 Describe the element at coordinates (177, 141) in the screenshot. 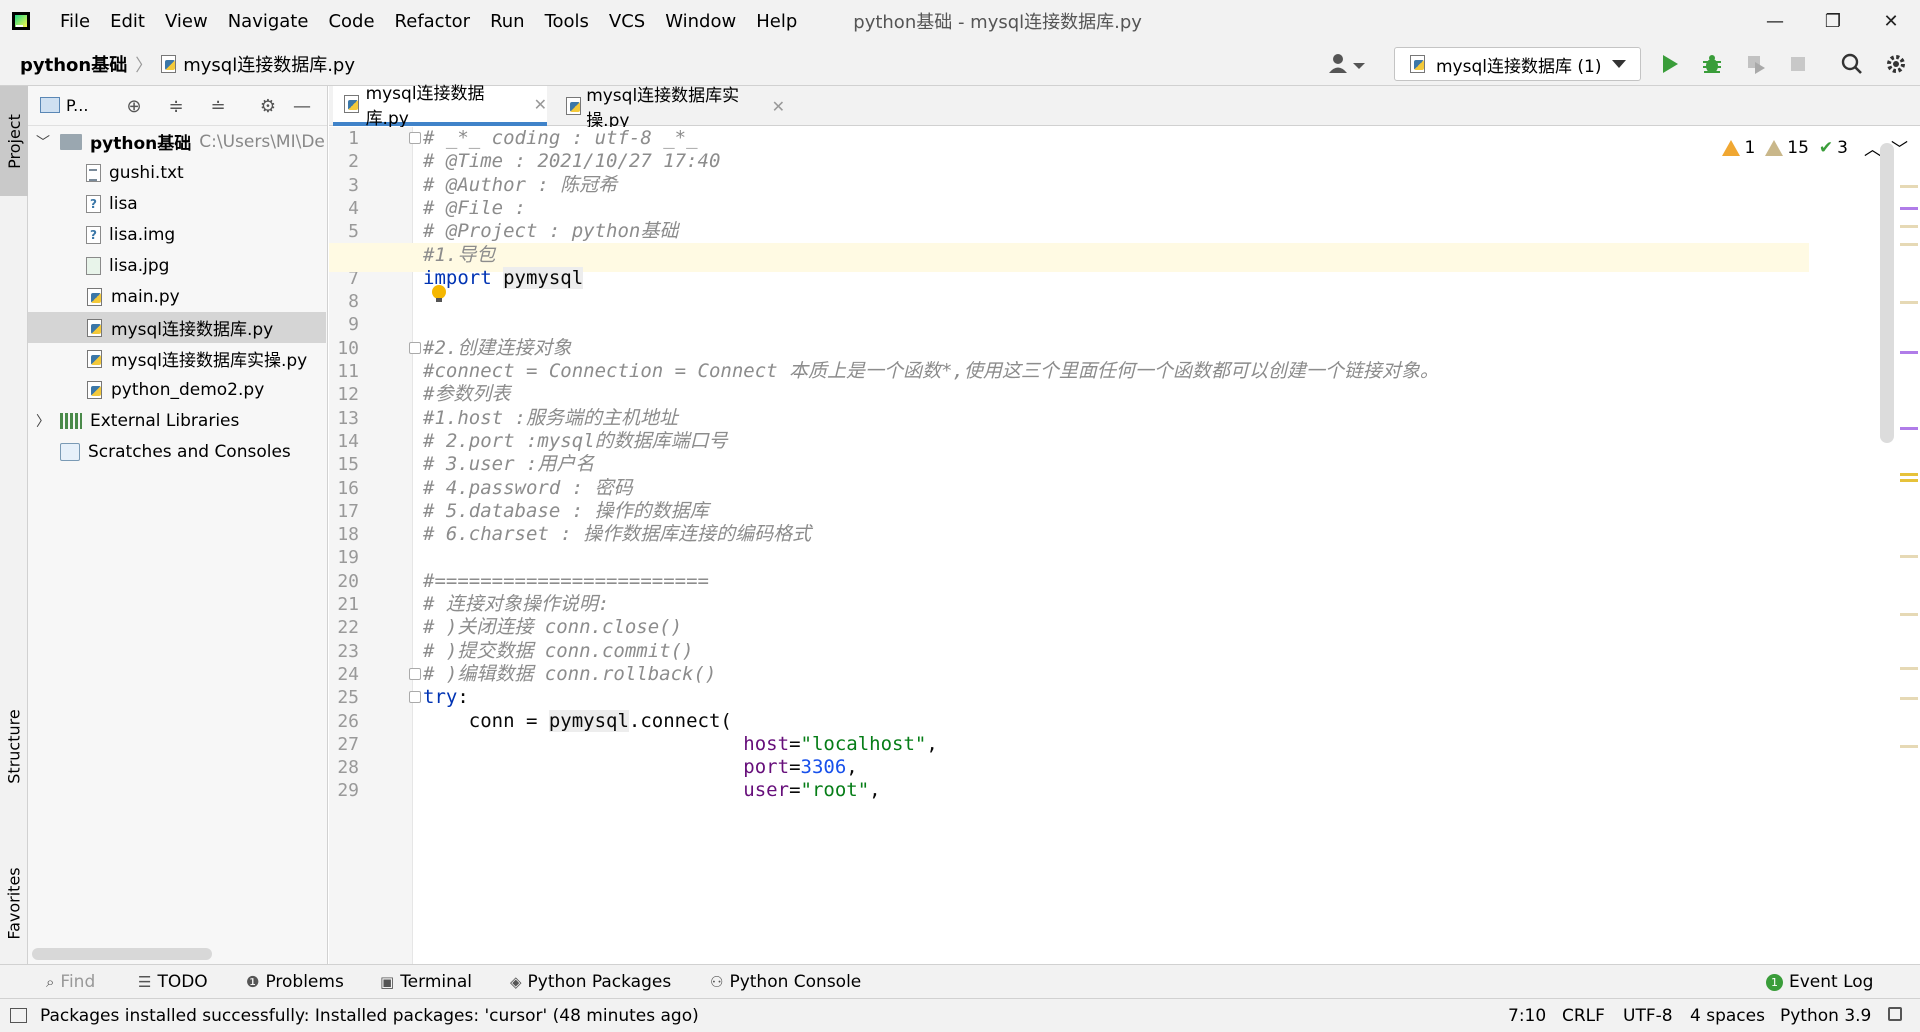

I see `tree-root-folder: ﹀ python基础 C:\Users\MI\De` at that location.